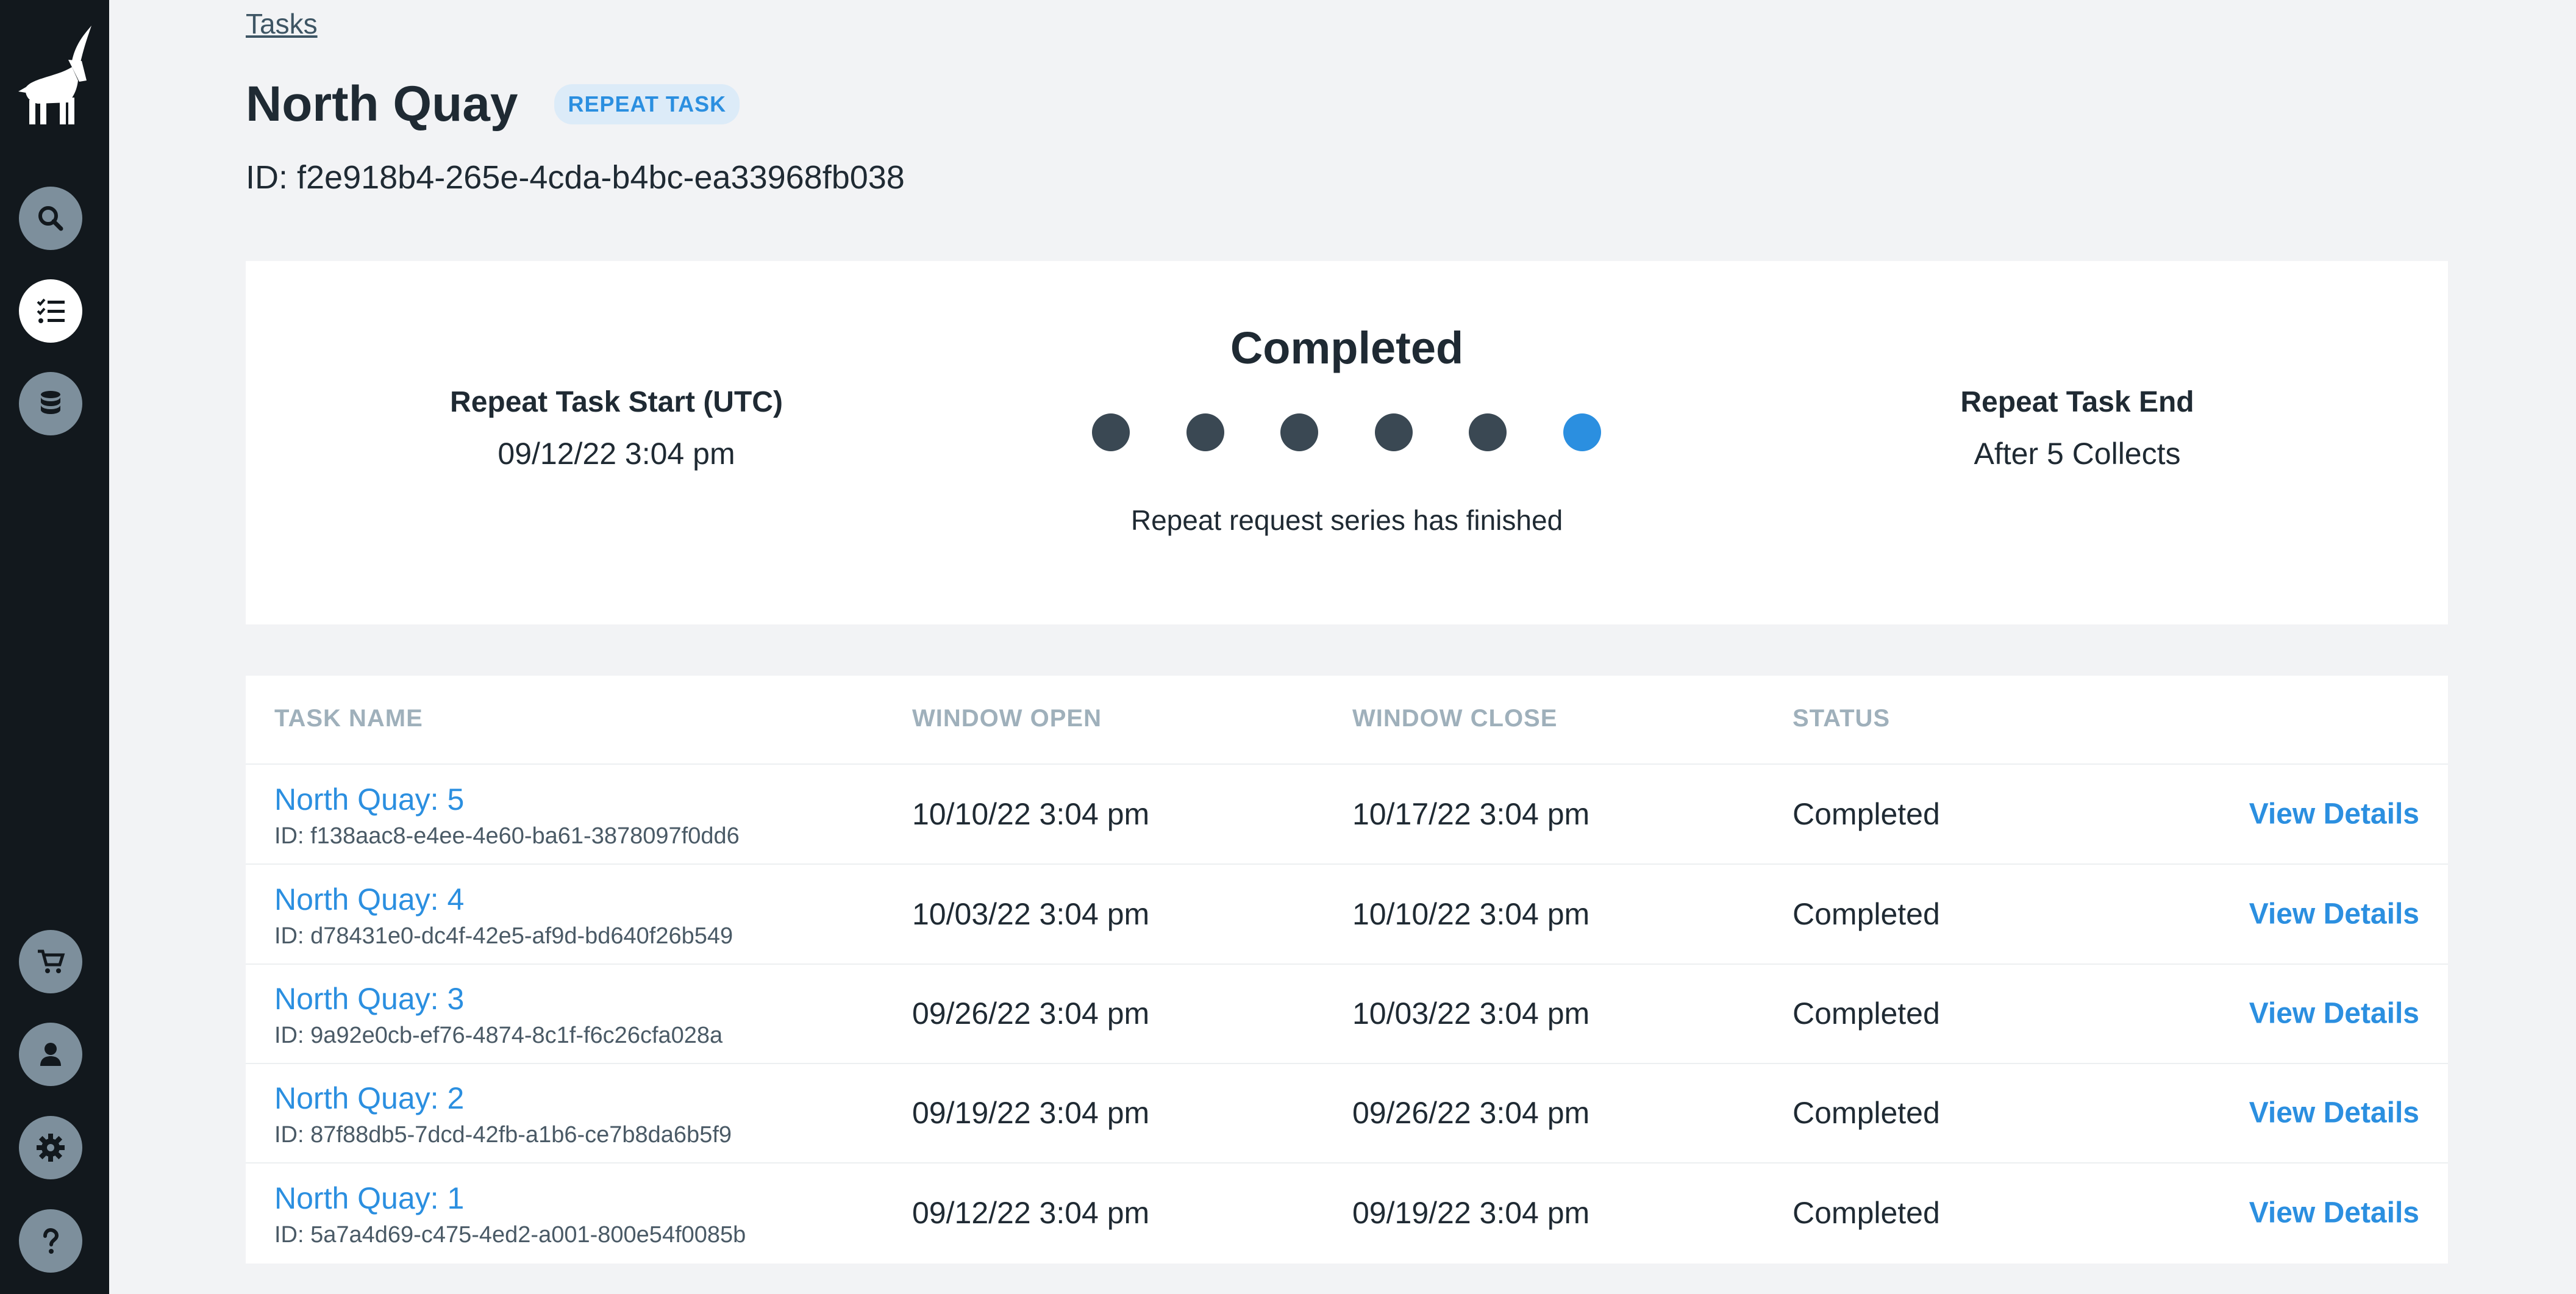 The image size is (2576, 1294). Describe the element at coordinates (369, 999) in the screenshot. I see `task-name-link: North Quay: 3` at that location.